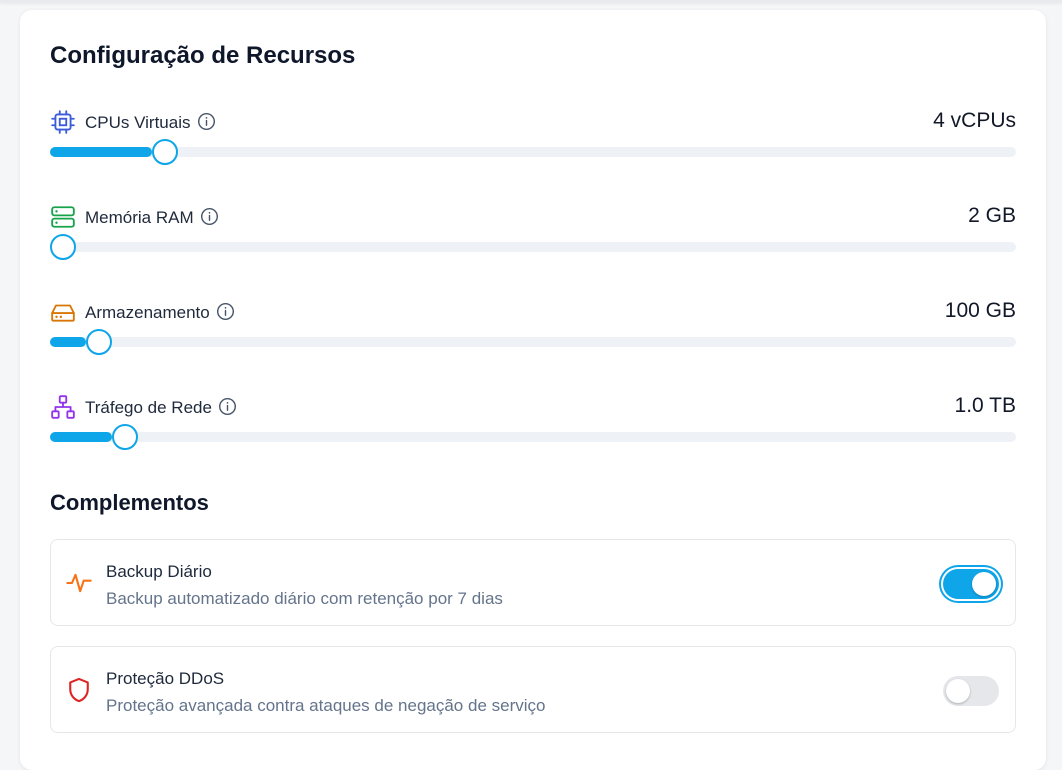 The image size is (1062, 770). What do you see at coordinates (63, 217) in the screenshot?
I see `memory-icon` at bounding box center [63, 217].